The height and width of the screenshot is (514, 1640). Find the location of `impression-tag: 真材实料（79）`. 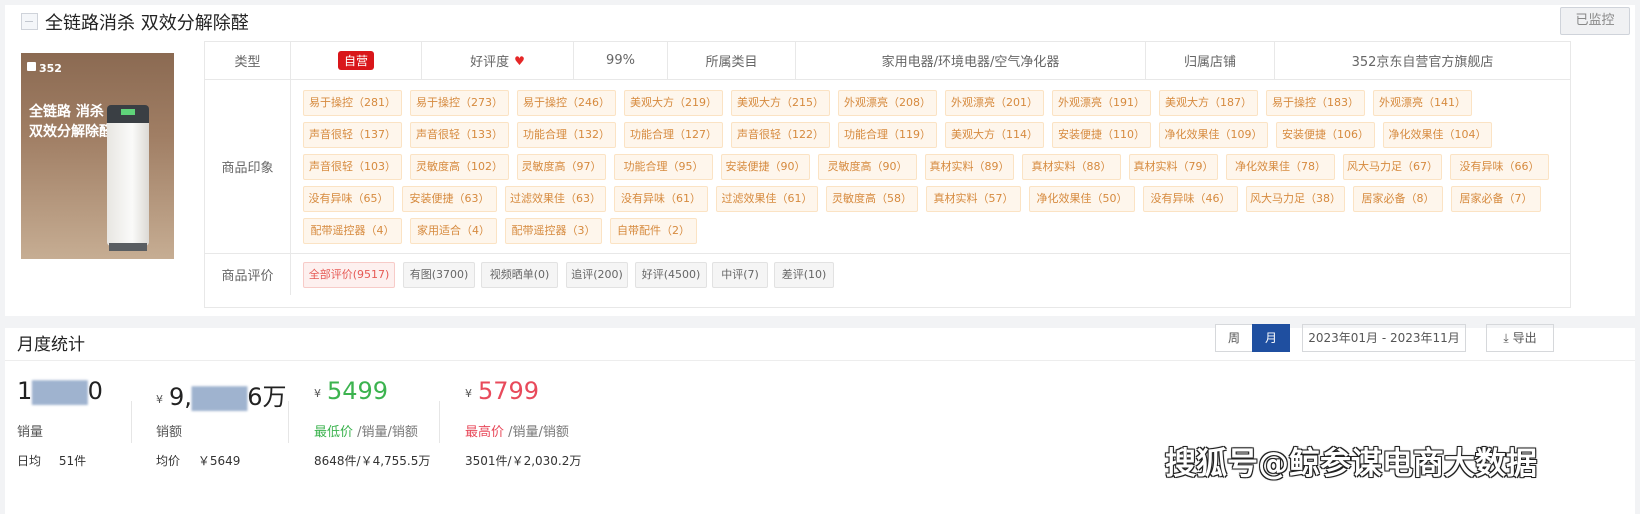

impression-tag: 真材实料（79） is located at coordinates (1173, 167).